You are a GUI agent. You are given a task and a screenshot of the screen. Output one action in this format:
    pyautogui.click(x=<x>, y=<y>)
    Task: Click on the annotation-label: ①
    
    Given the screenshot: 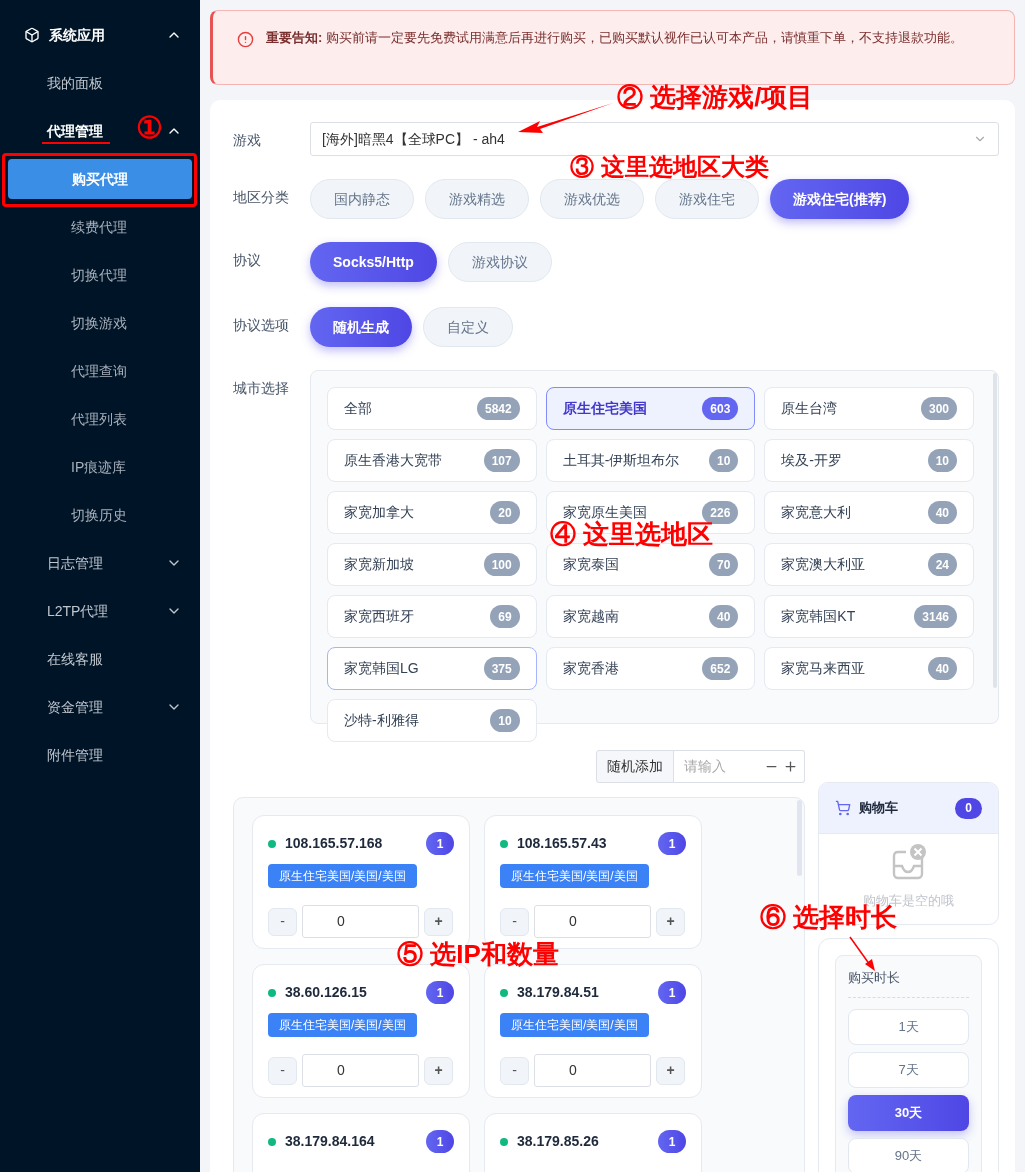 What is the action you would take?
    pyautogui.click(x=149, y=128)
    